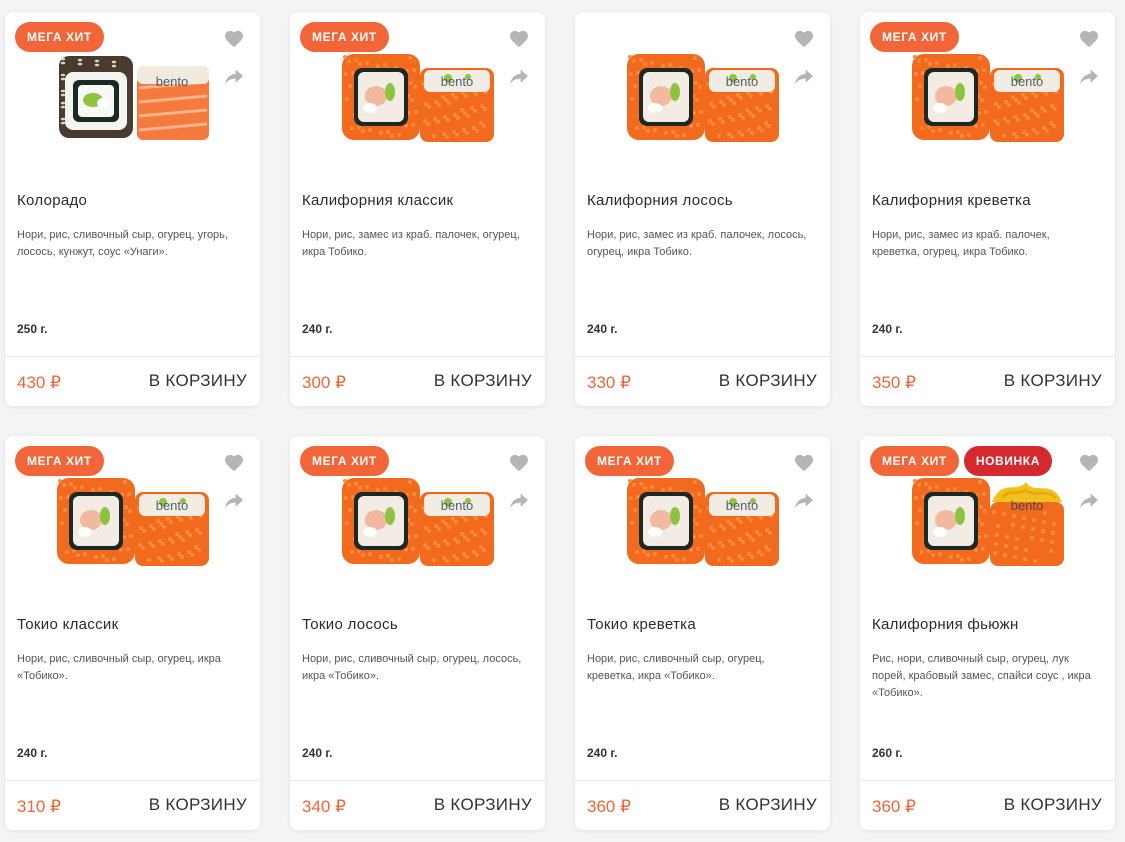 This screenshot has width=1125, height=842. Describe the element at coordinates (641, 624) in the screenshot. I see `product-title: Токио креветка` at that location.